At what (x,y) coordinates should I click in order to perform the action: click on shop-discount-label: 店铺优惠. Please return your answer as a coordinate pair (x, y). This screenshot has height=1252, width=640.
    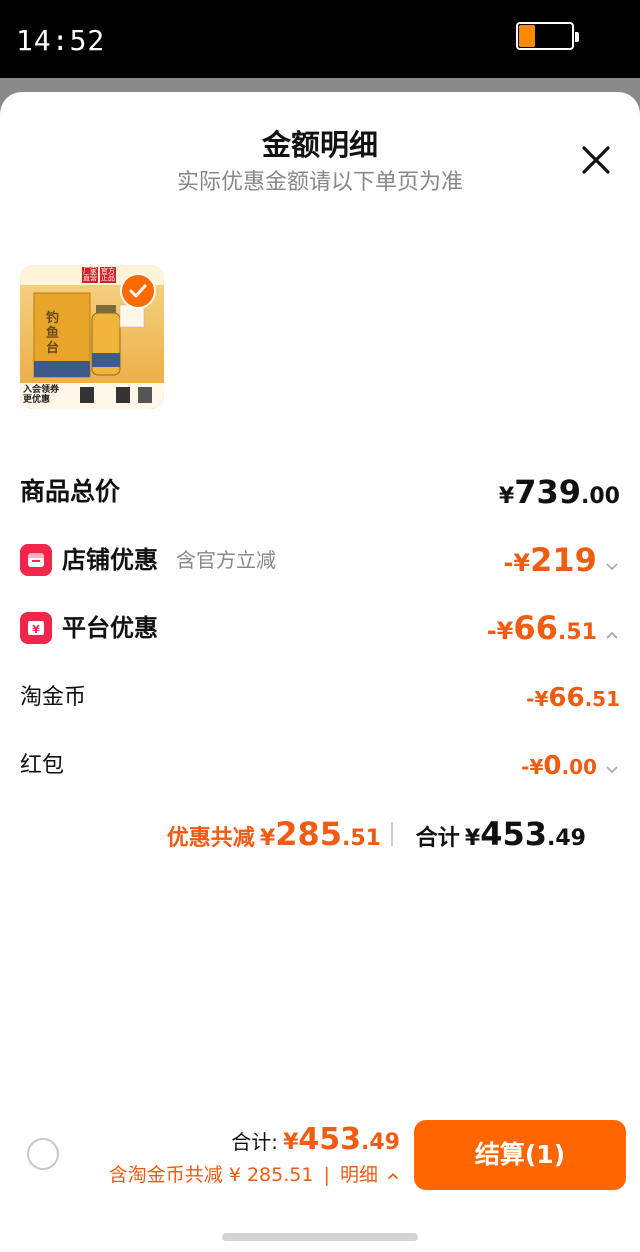
    Looking at the image, I should click on (110, 560).